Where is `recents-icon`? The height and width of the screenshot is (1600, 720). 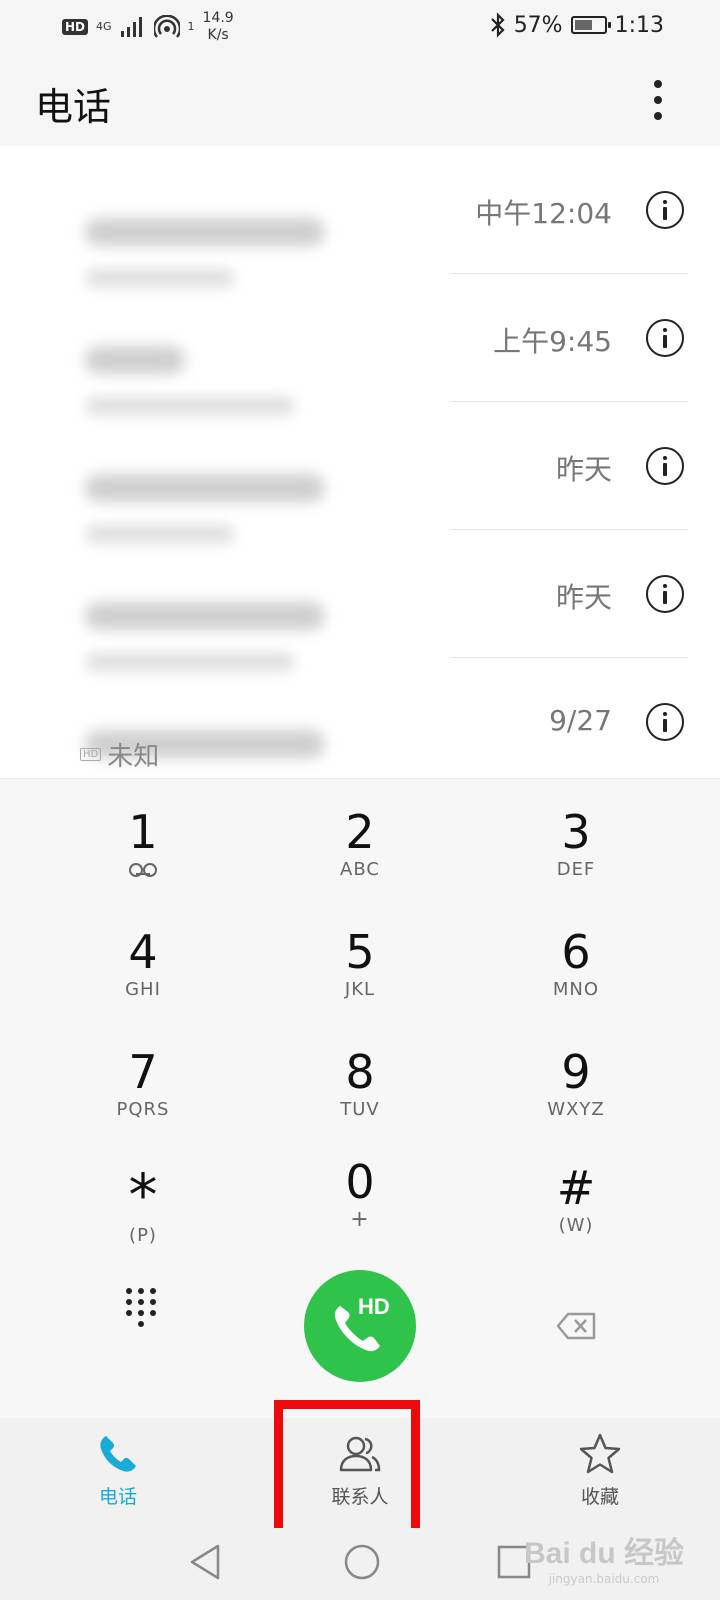 recents-icon is located at coordinates (514, 1562).